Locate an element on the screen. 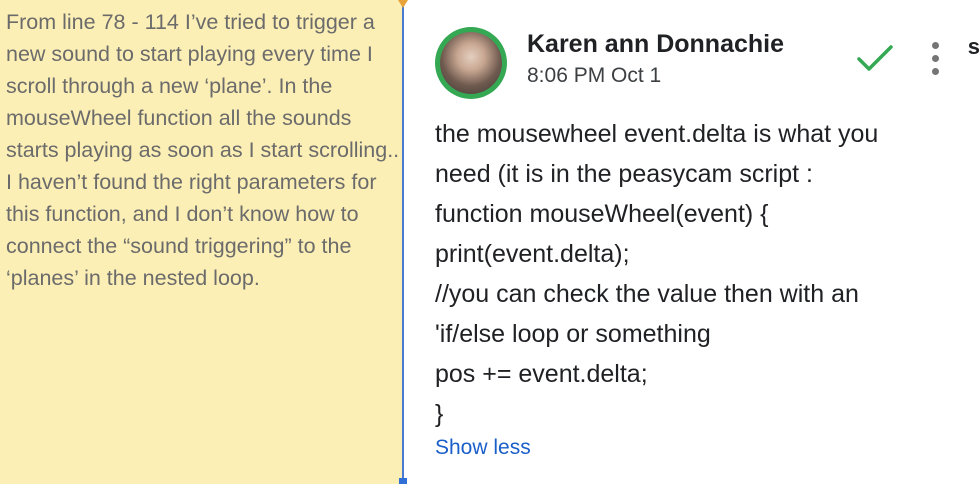  comment-line: pos += event.delta; is located at coordinates (541, 374).